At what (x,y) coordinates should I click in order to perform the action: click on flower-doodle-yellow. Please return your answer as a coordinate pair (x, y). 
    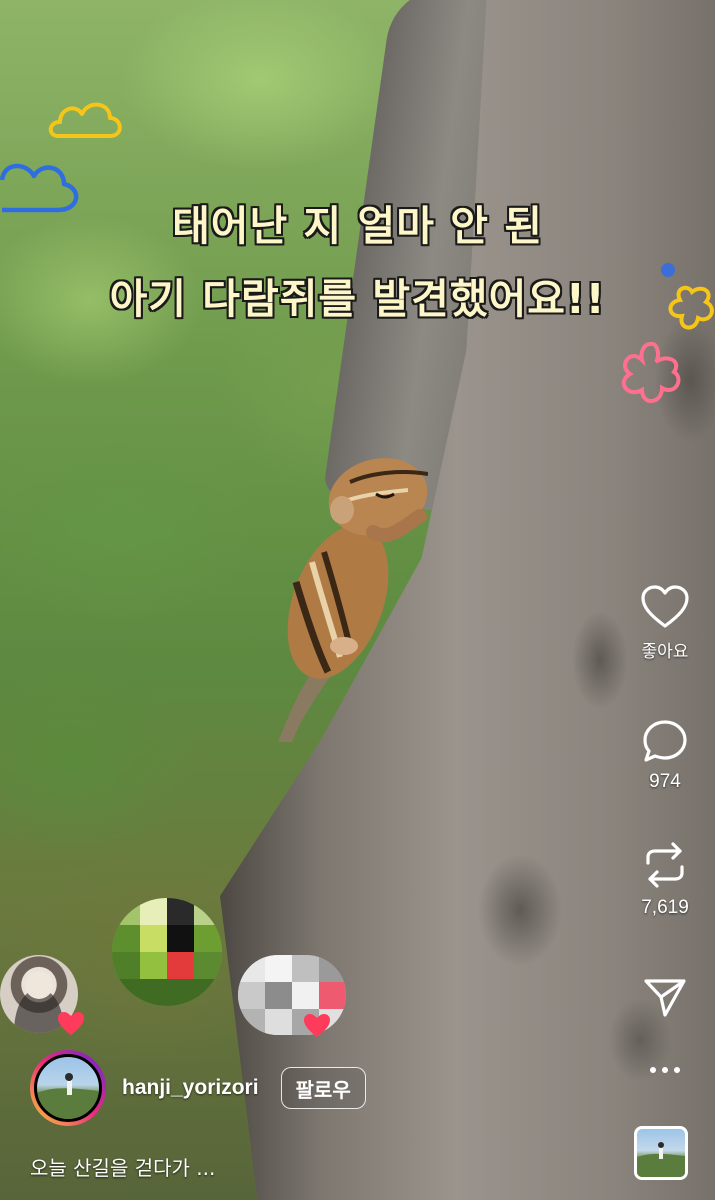
    Looking at the image, I should click on (687, 296).